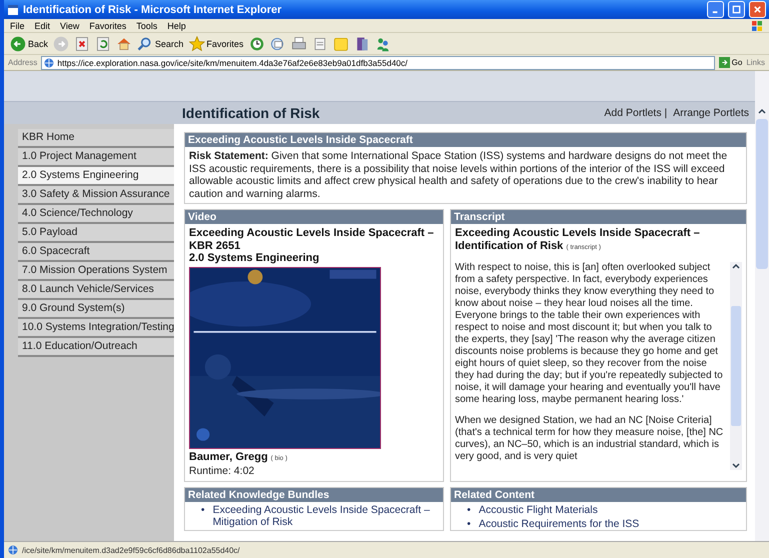 The image size is (769, 558). I want to click on page-scrollbar, so click(762, 306).